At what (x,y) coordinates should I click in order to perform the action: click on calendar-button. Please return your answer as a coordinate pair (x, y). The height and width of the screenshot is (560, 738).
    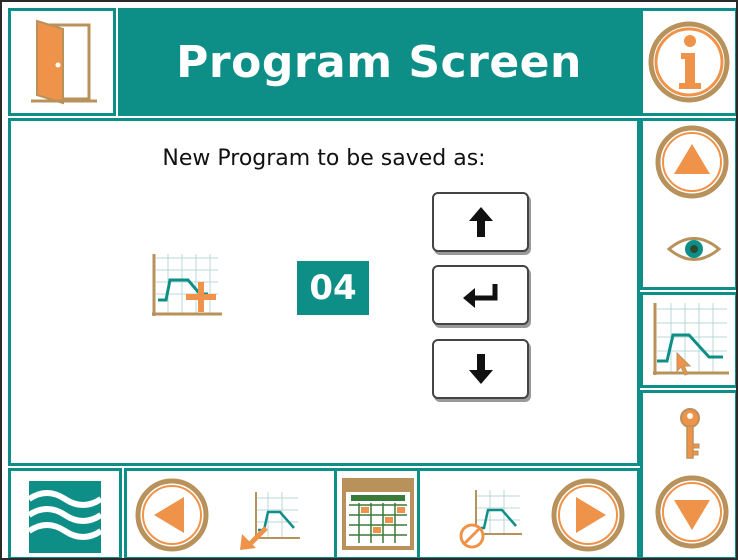
    Looking at the image, I should click on (377, 514).